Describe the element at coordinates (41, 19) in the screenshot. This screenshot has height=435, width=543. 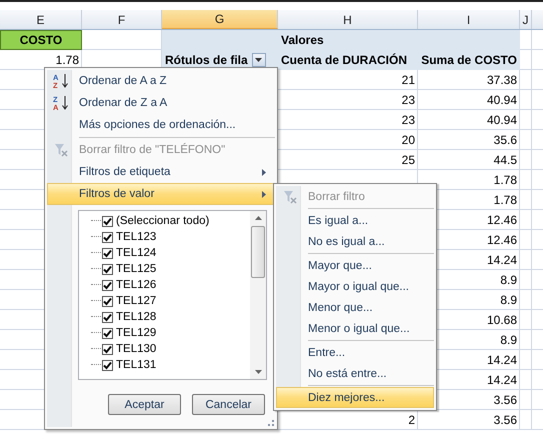
I see `column-header: E` at that location.